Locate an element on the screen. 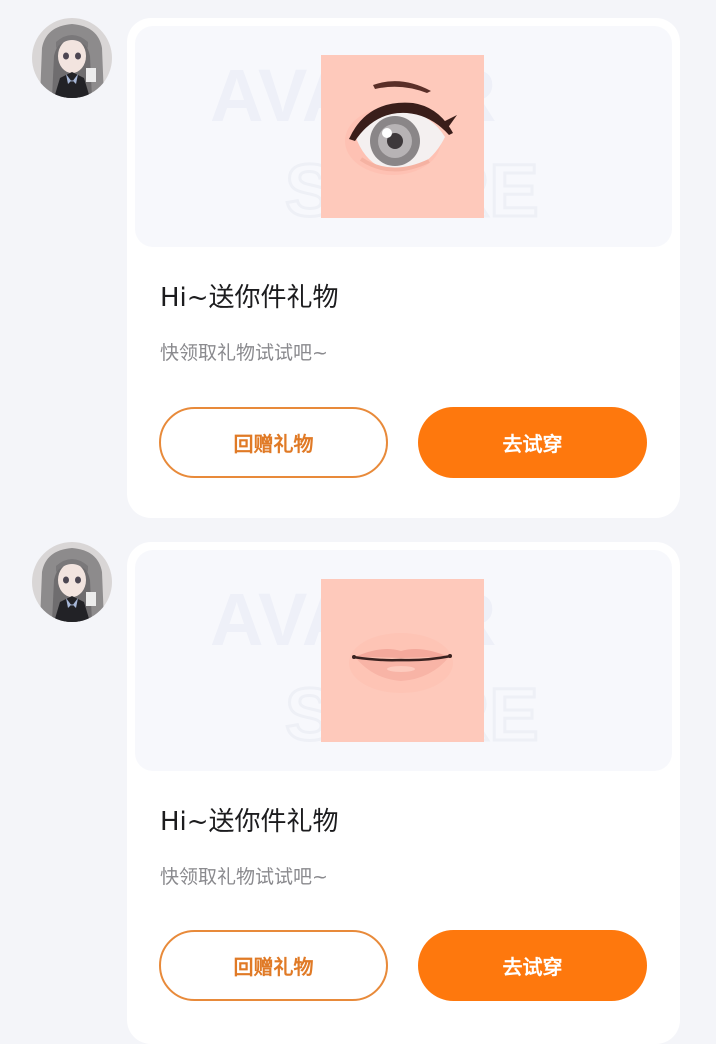 The width and height of the screenshot is (716, 1044). lips-makeup-icon is located at coordinates (402, 660).